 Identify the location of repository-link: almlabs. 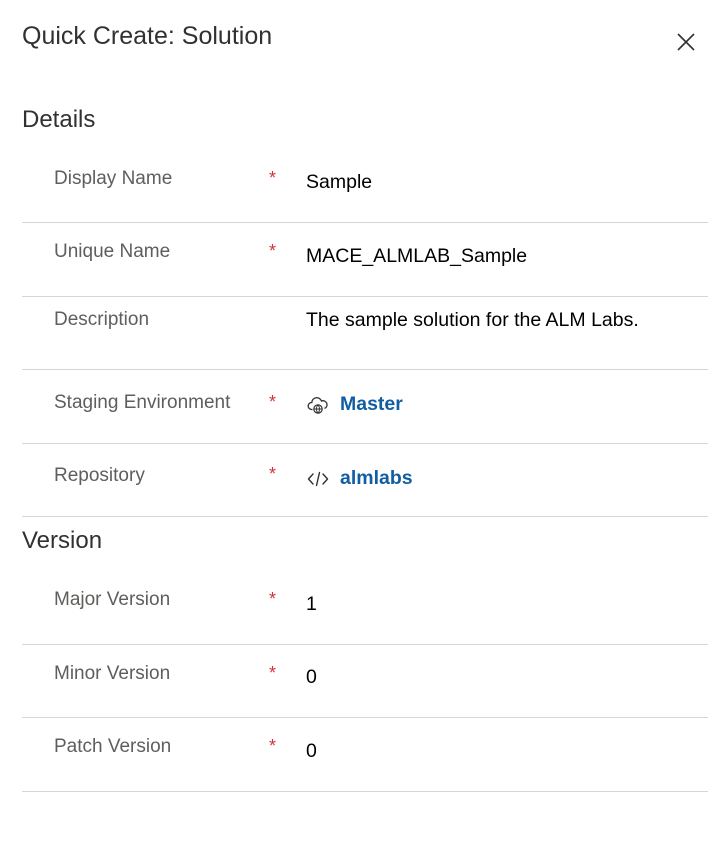
(376, 478).